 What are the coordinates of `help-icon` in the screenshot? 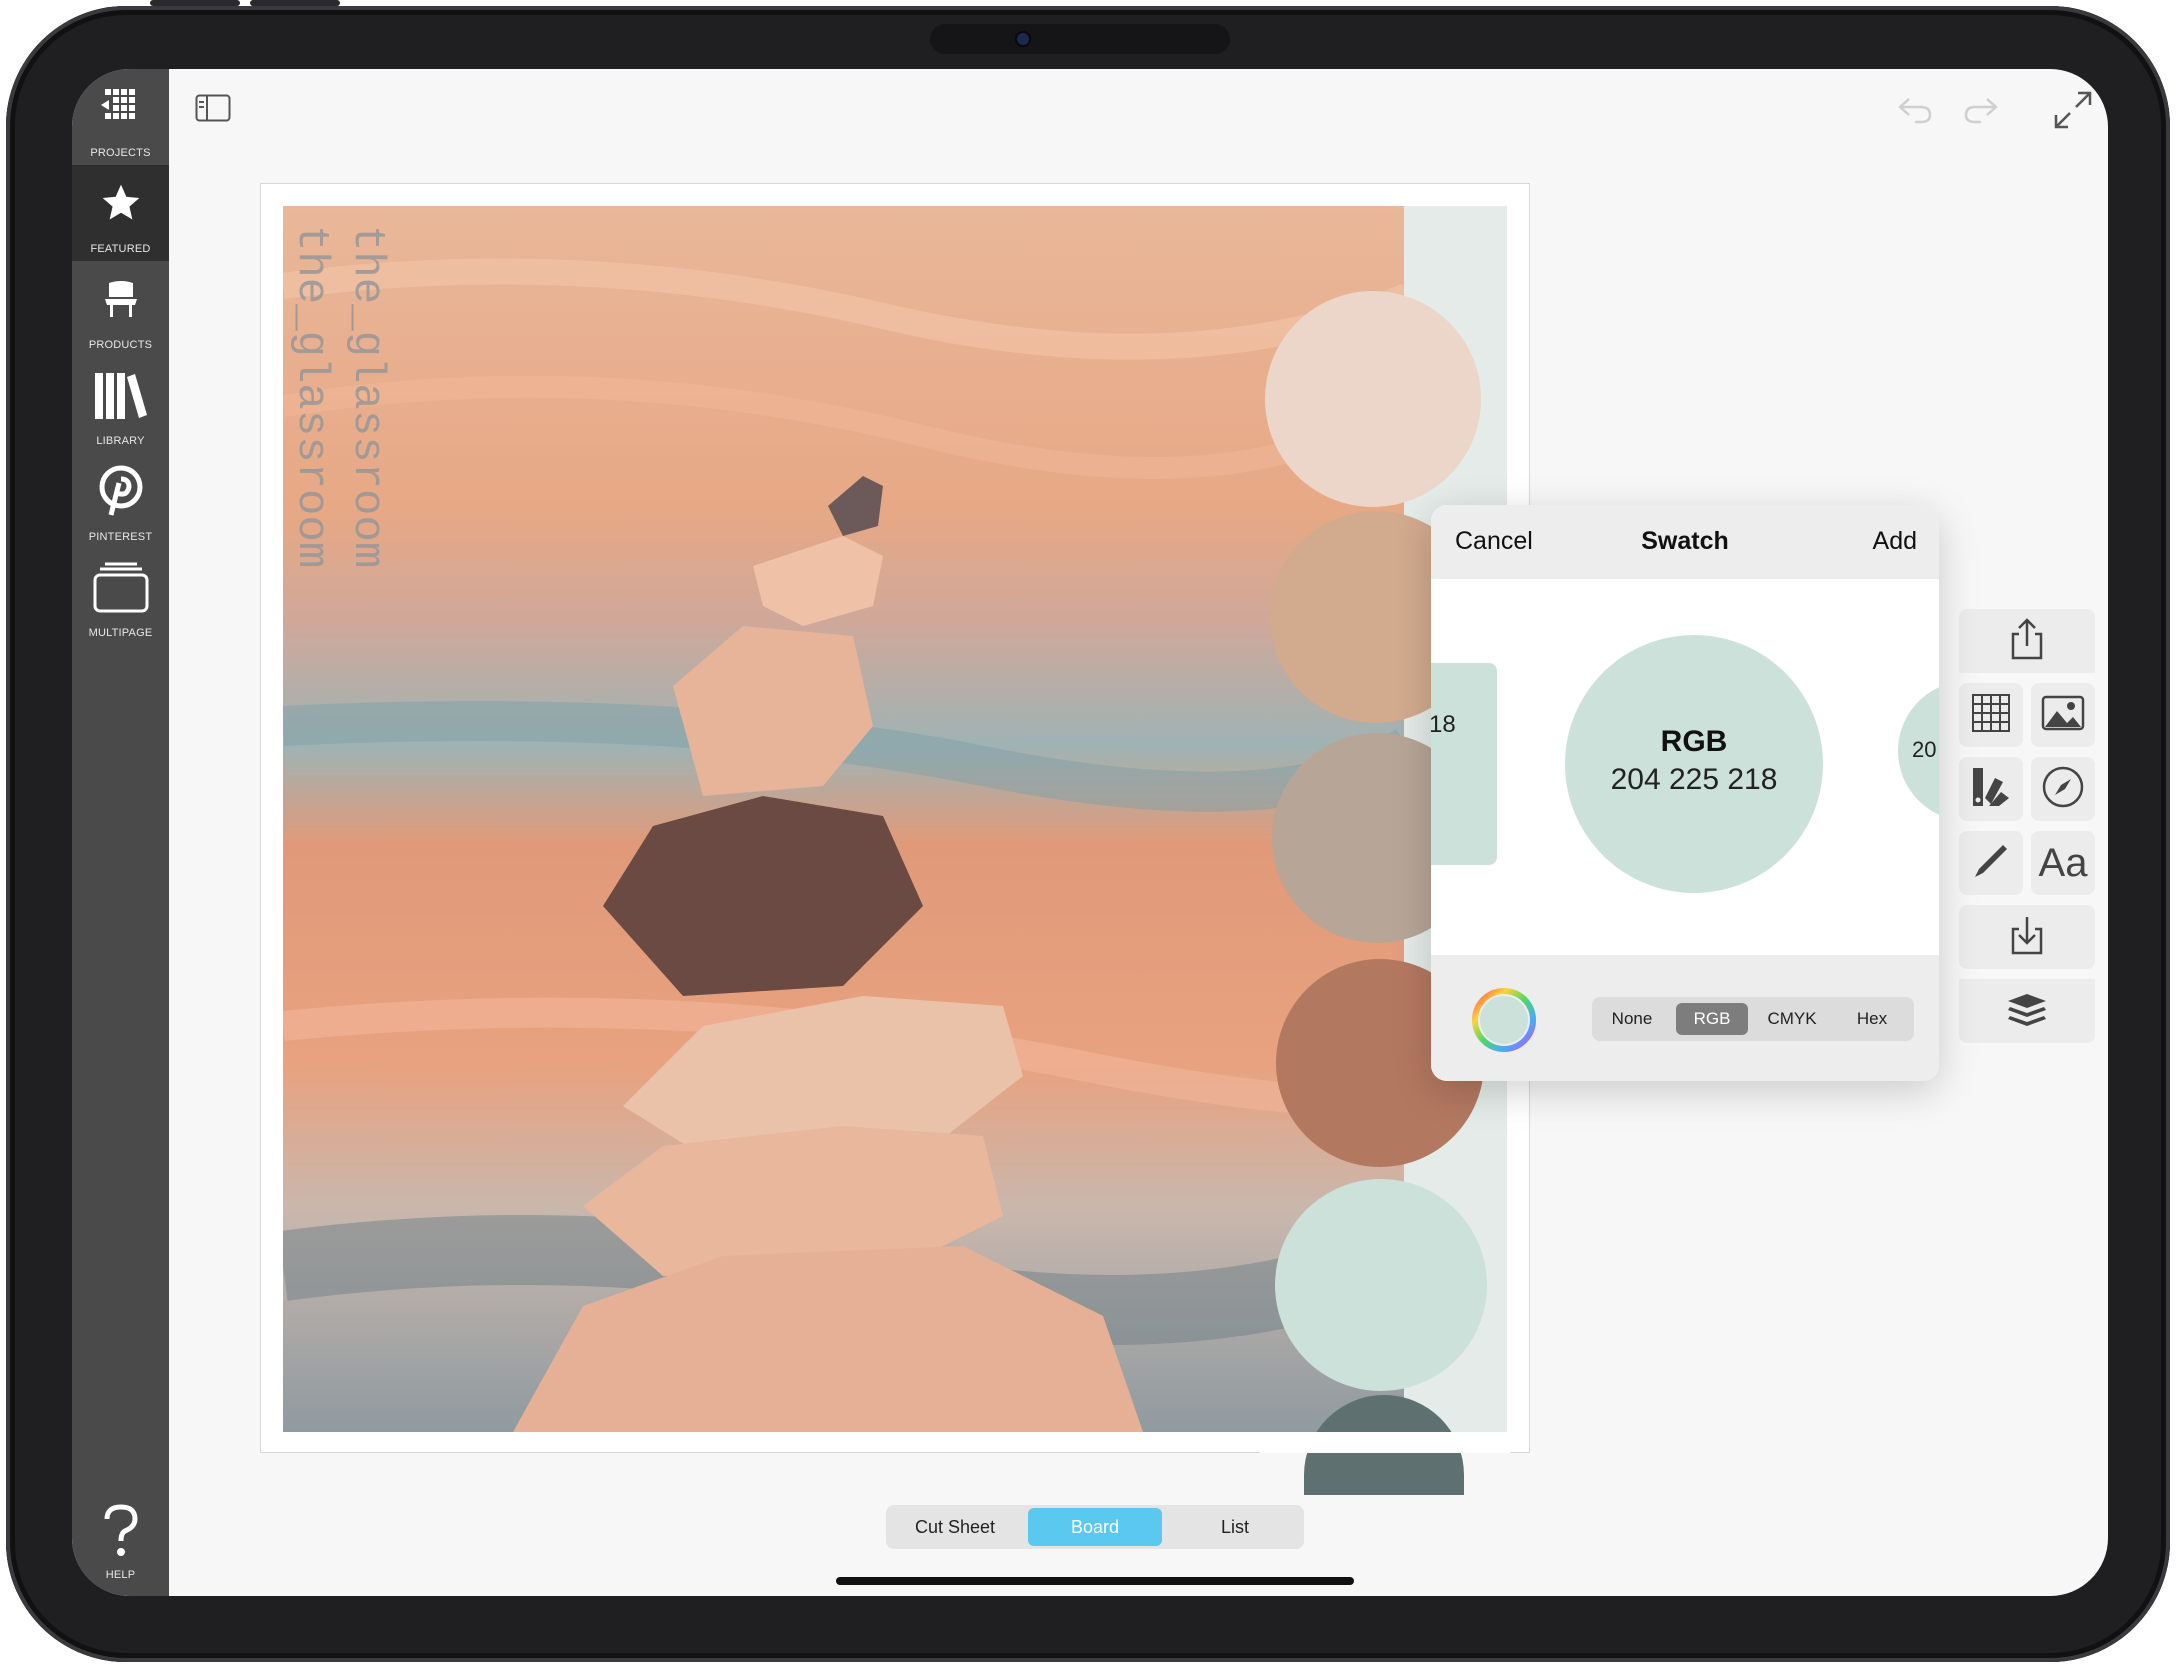 It's located at (120, 1531).